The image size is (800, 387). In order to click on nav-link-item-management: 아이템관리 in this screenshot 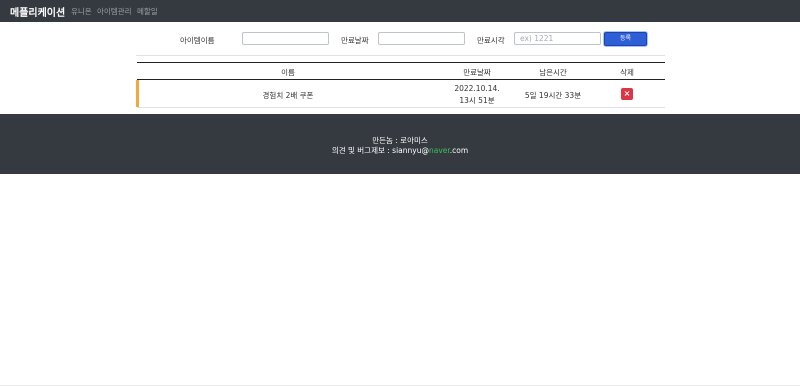, I will do `click(114, 11)`.